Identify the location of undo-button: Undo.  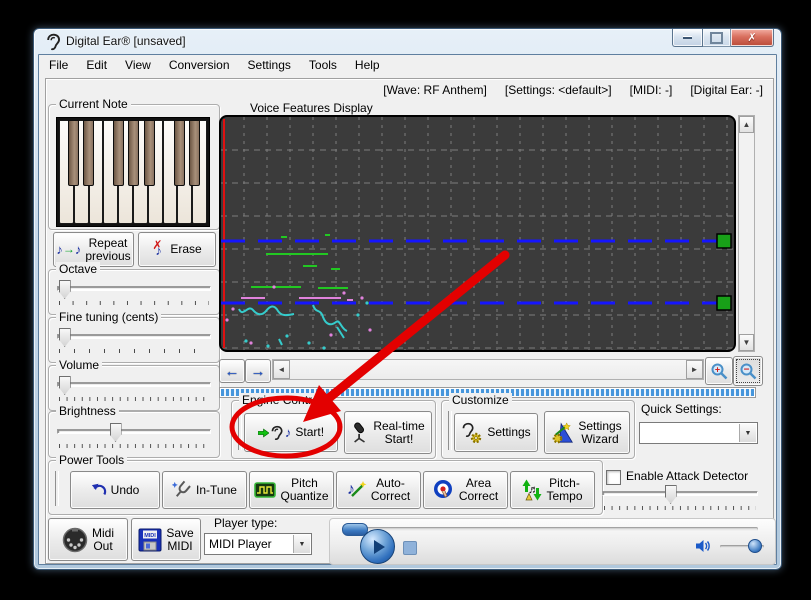
(115, 490).